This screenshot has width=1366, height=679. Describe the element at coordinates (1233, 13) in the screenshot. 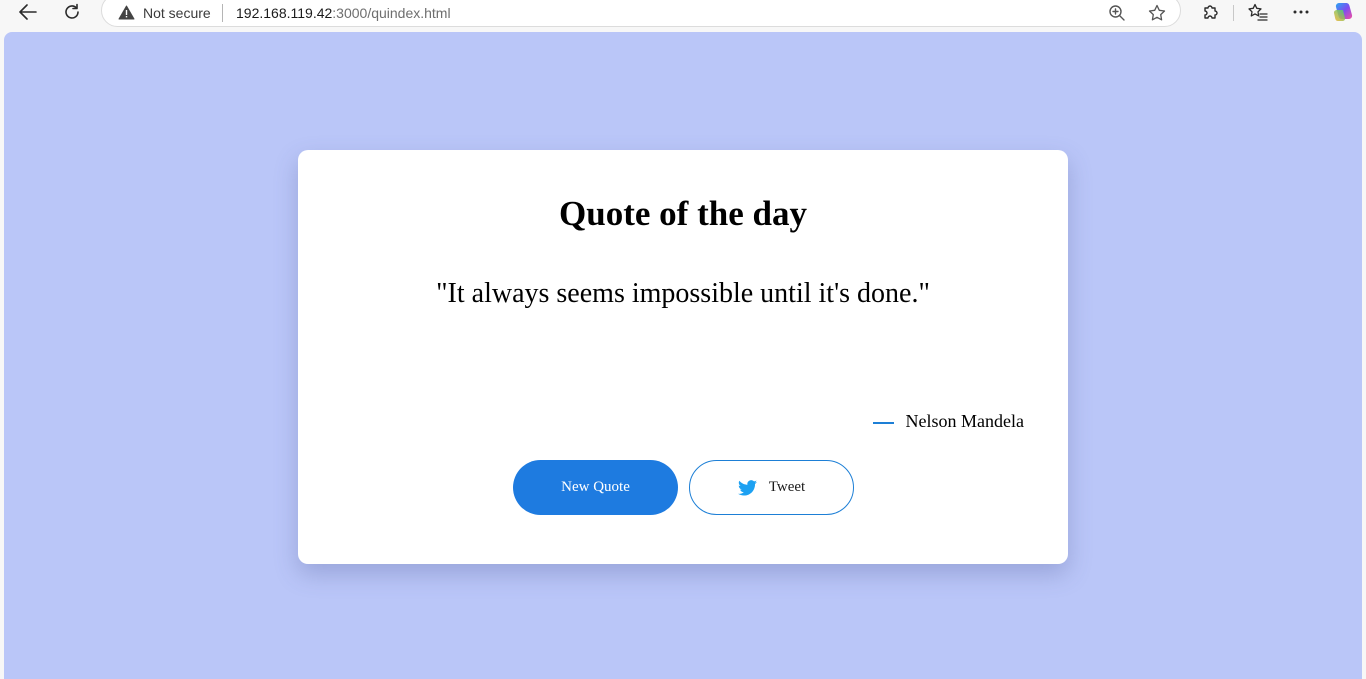

I see `toolbar-separator` at that location.